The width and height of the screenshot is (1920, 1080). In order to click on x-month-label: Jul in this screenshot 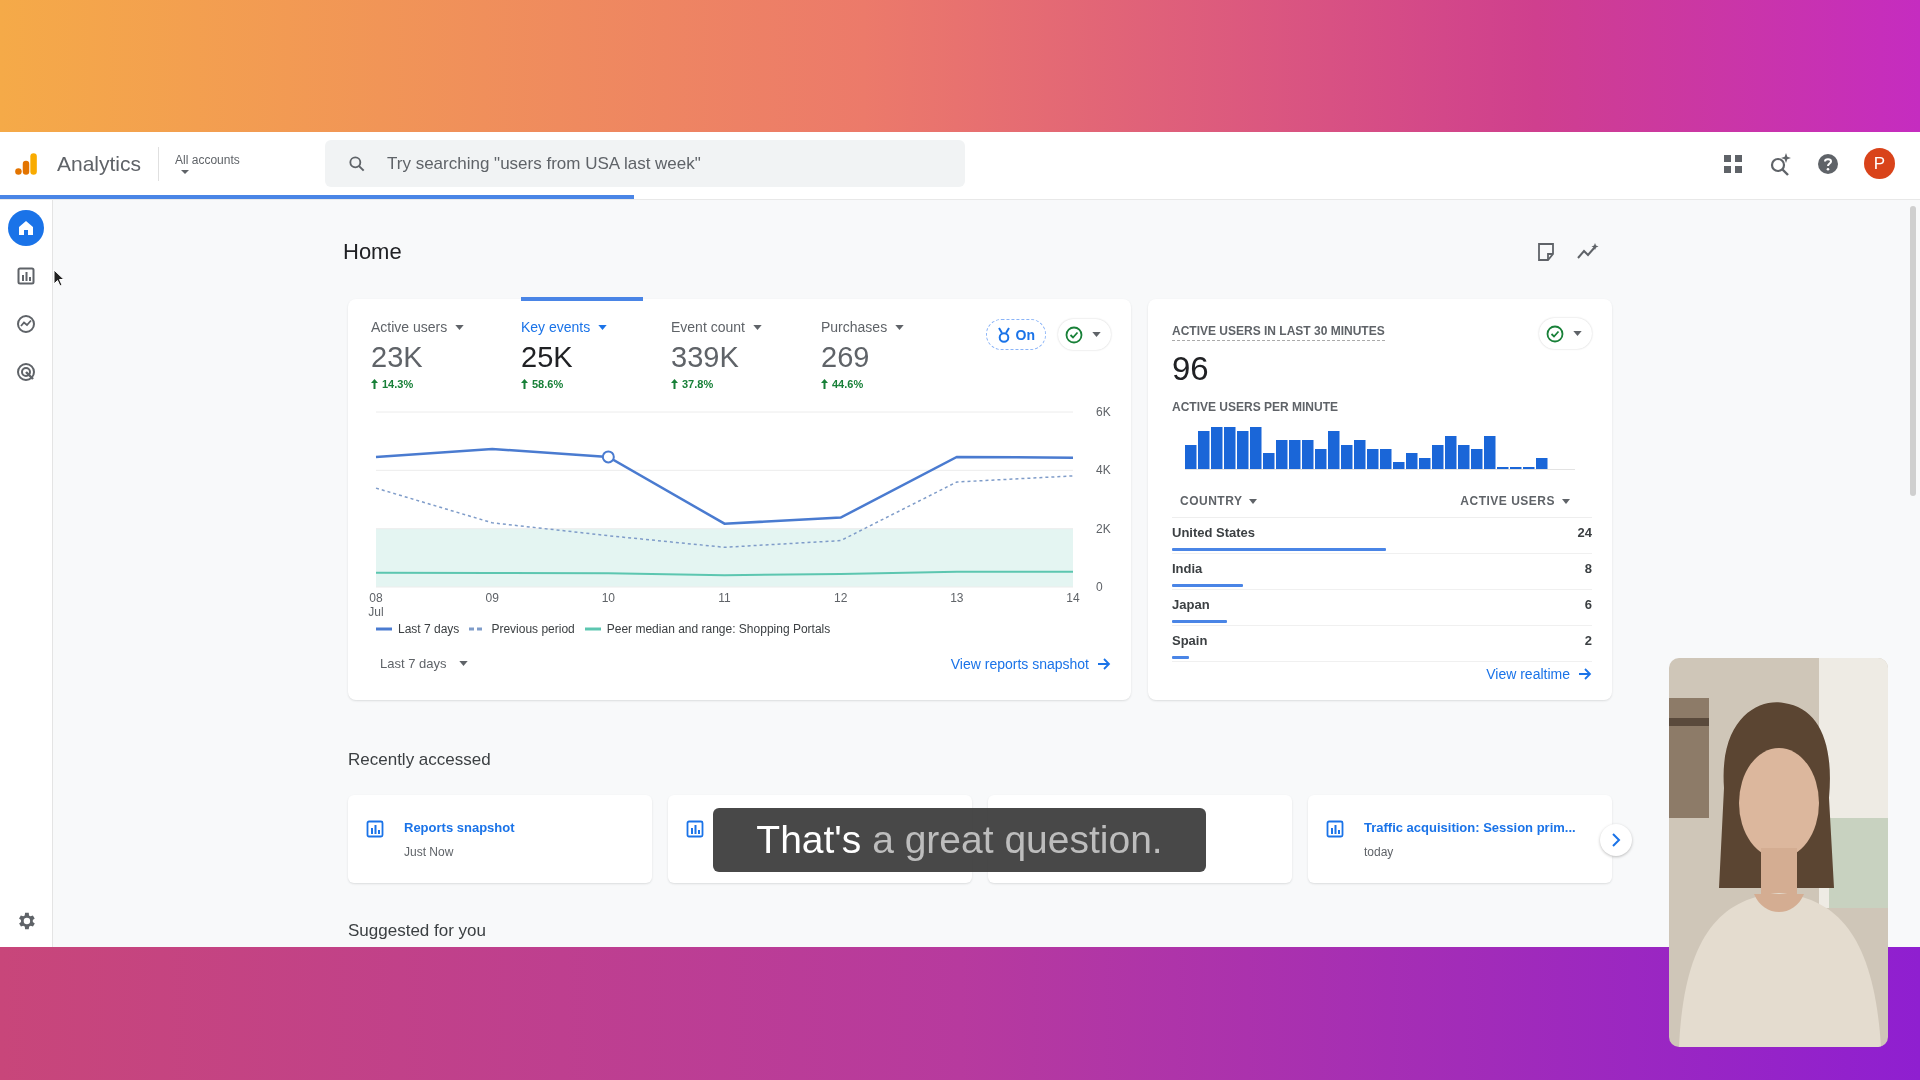, I will do `click(376, 612)`.